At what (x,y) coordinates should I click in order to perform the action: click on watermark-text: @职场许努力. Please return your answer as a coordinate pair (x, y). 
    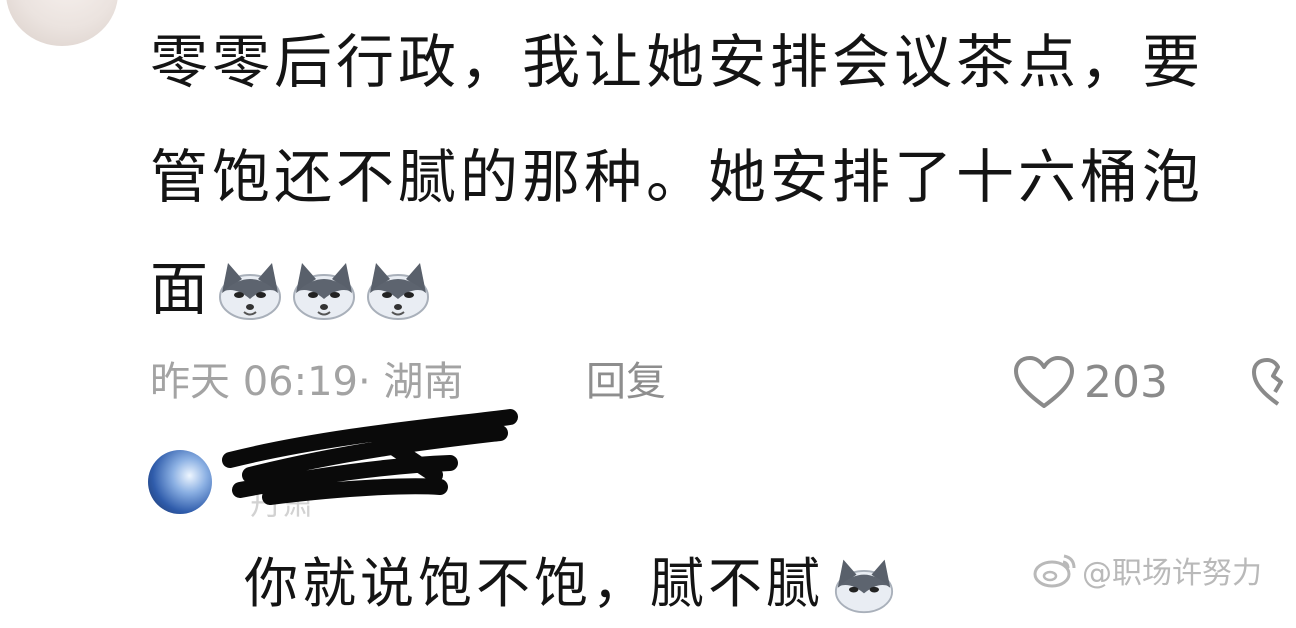
    Looking at the image, I should click on (1172, 573).